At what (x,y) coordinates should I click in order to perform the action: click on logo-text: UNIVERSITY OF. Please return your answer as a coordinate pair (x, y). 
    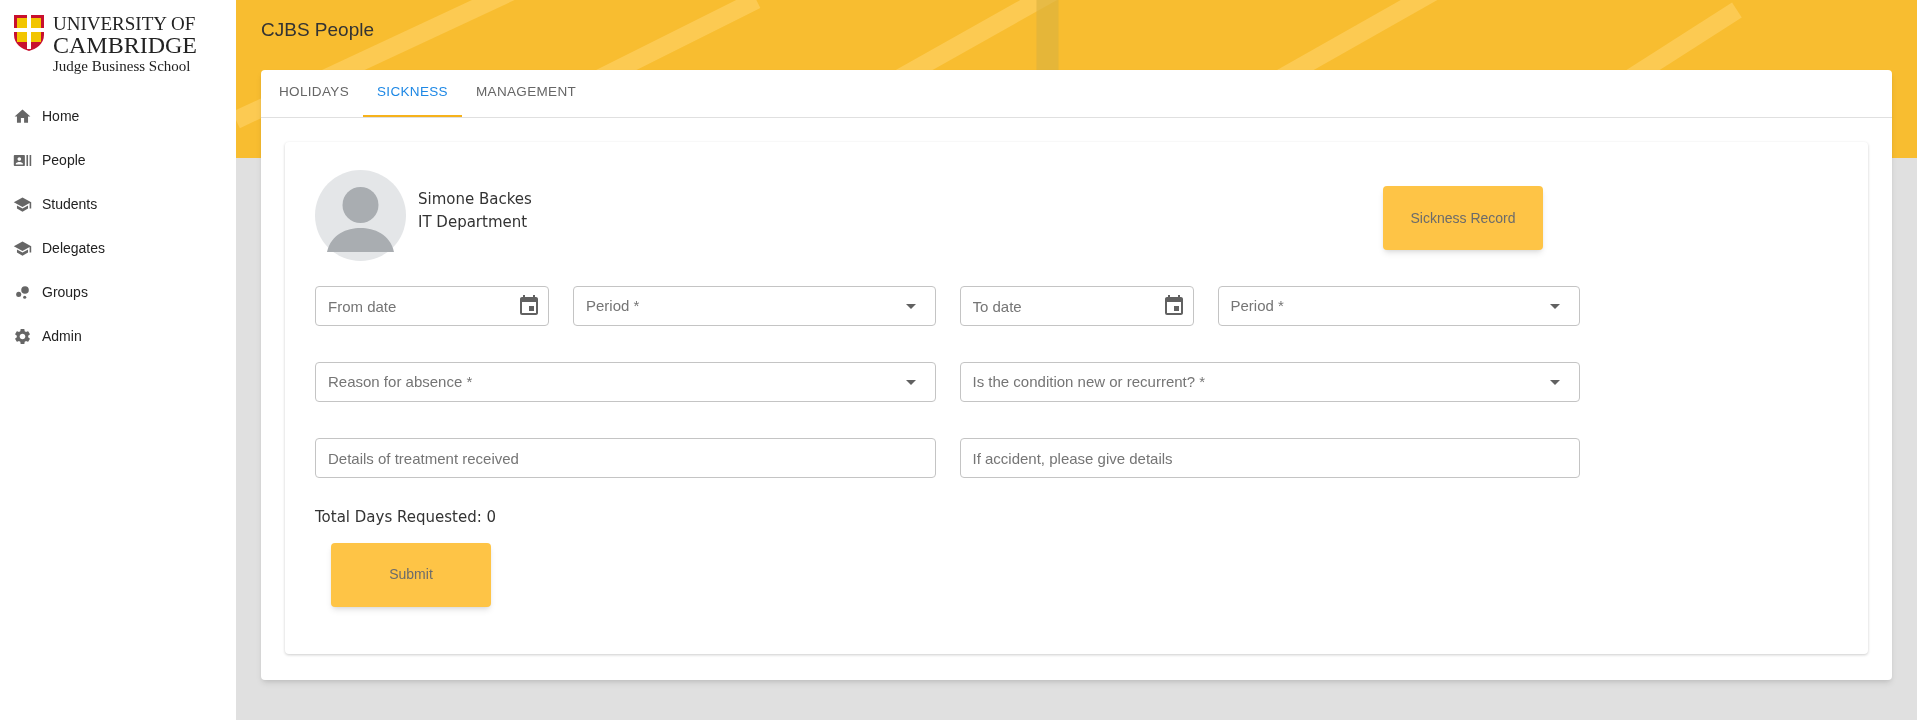
    Looking at the image, I should click on (125, 23).